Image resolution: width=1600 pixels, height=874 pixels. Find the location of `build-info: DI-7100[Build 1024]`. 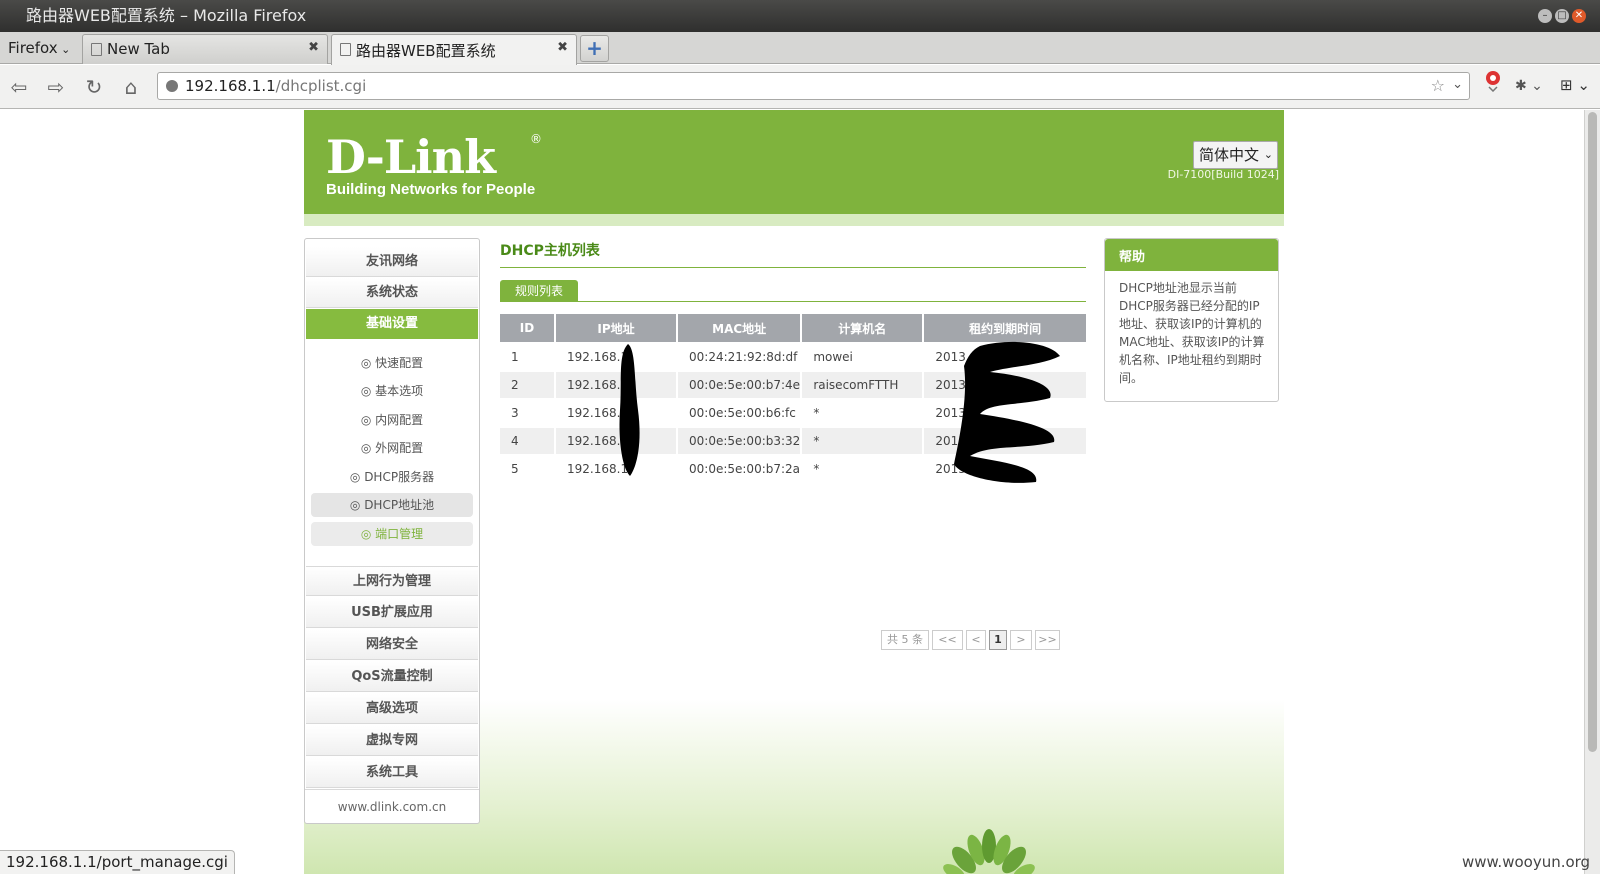

build-info: DI-7100[Build 1024] is located at coordinates (1223, 174).